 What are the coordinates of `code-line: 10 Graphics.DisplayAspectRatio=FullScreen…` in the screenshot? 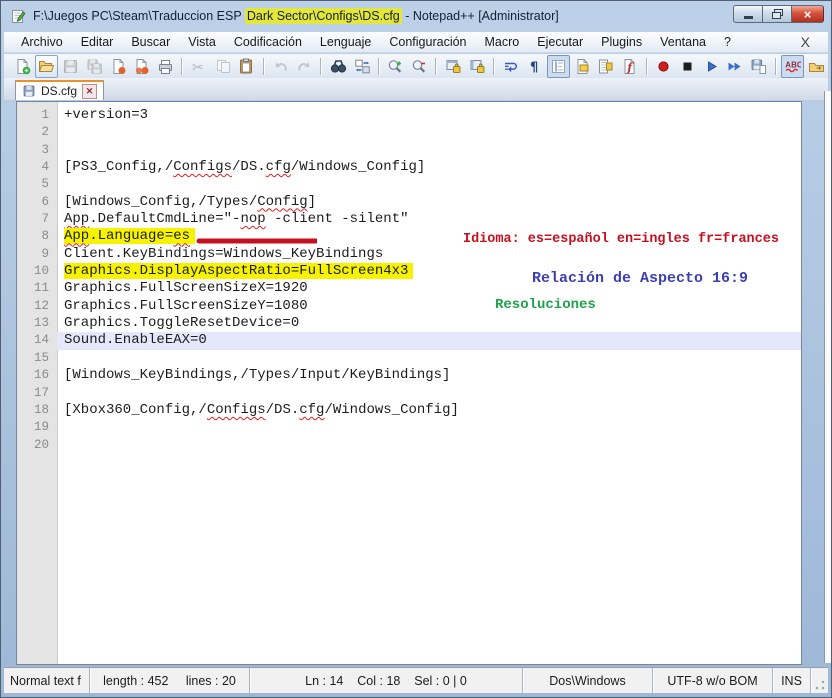 It's located at (409, 271).